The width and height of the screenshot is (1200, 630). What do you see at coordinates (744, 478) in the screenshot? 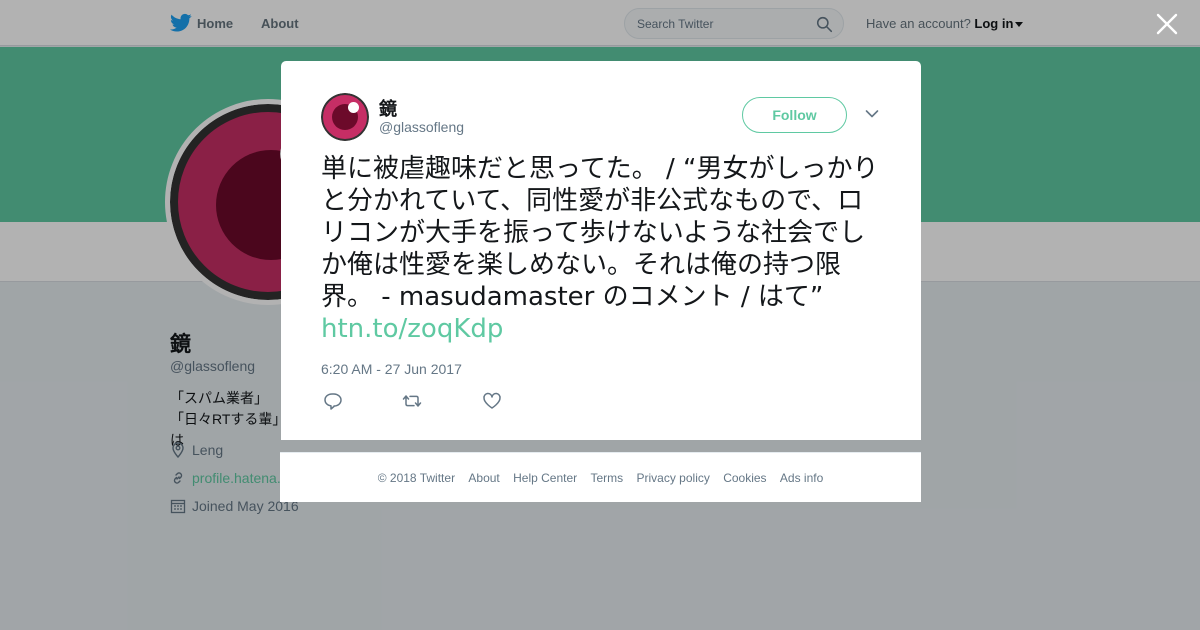
I see `footer-cookies-link: Cookies` at bounding box center [744, 478].